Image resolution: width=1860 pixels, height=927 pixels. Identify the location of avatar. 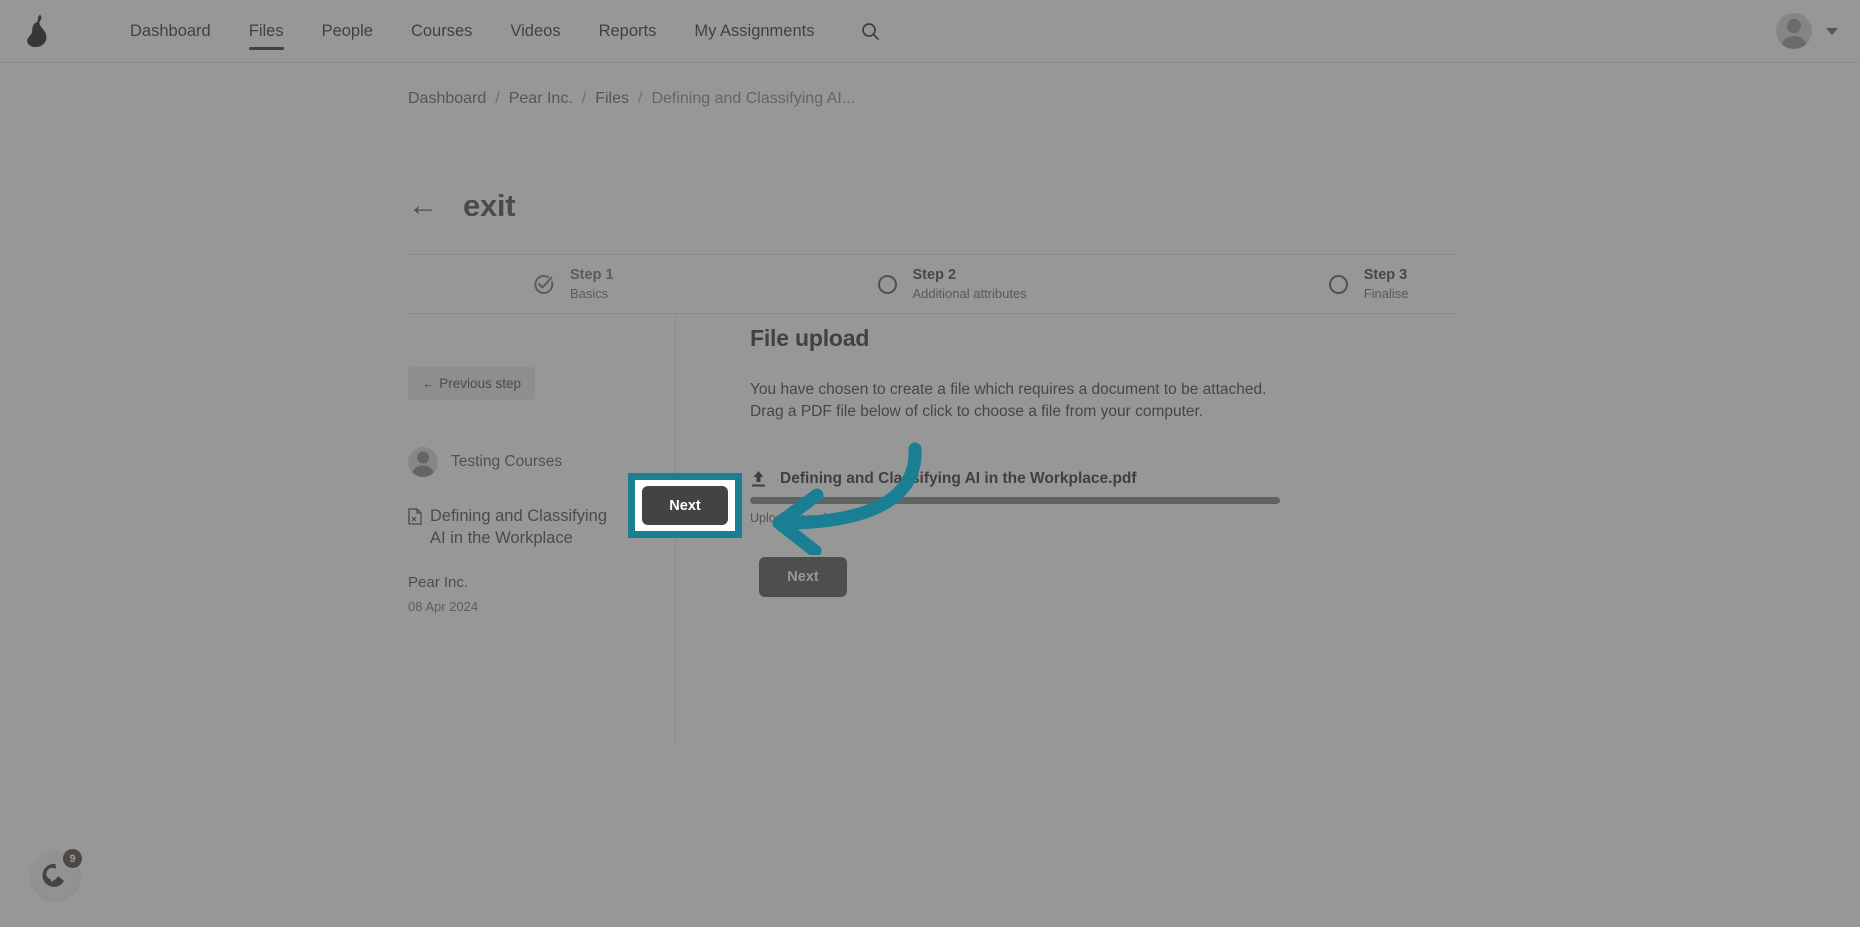
(1794, 31).